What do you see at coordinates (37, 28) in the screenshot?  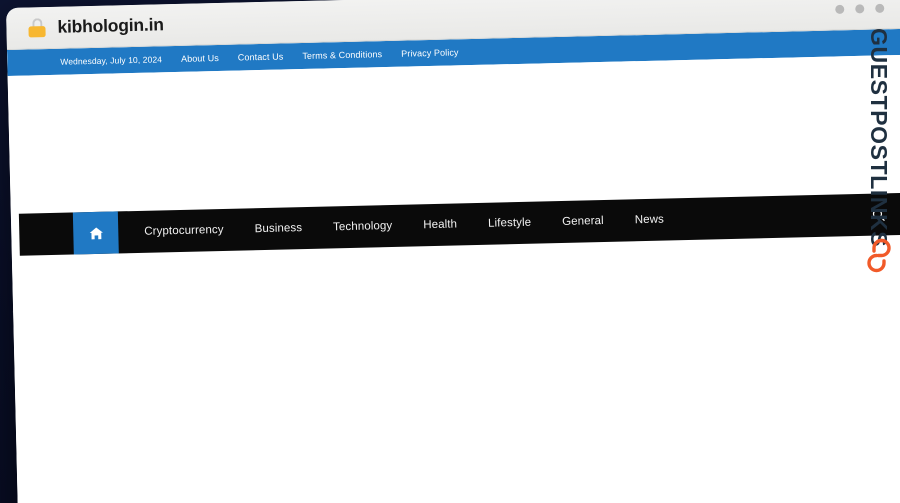 I see `lock-icon` at bounding box center [37, 28].